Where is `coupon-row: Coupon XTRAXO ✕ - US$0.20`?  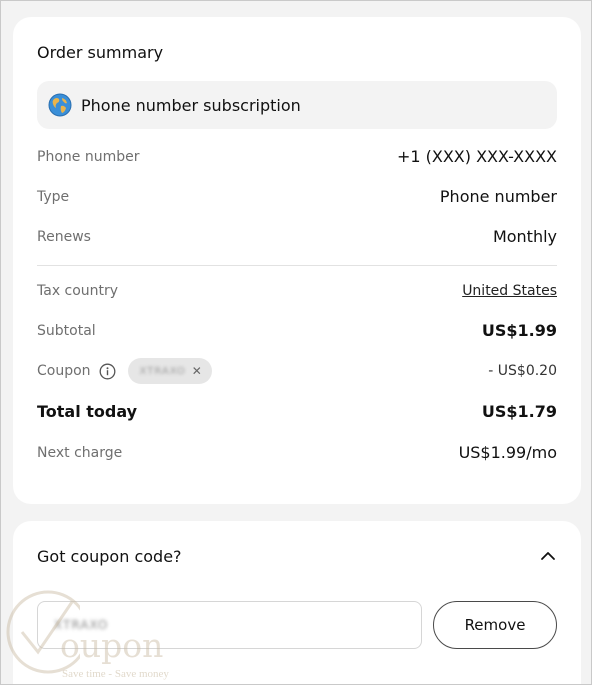
coupon-row: Coupon XTRAXO ✕ - US$0.20 is located at coordinates (297, 371).